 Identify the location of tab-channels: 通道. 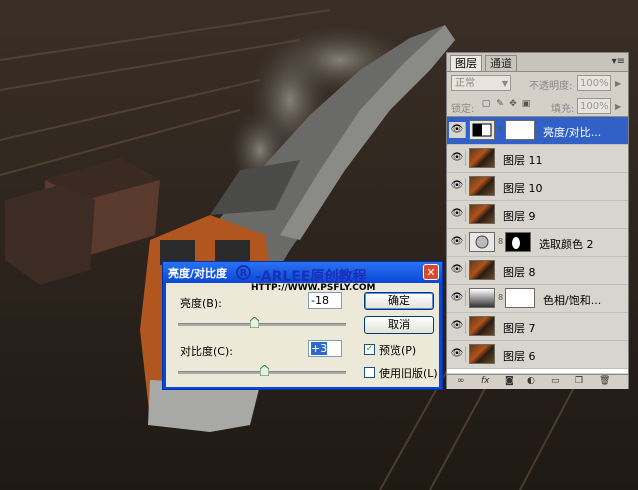
(501, 63).